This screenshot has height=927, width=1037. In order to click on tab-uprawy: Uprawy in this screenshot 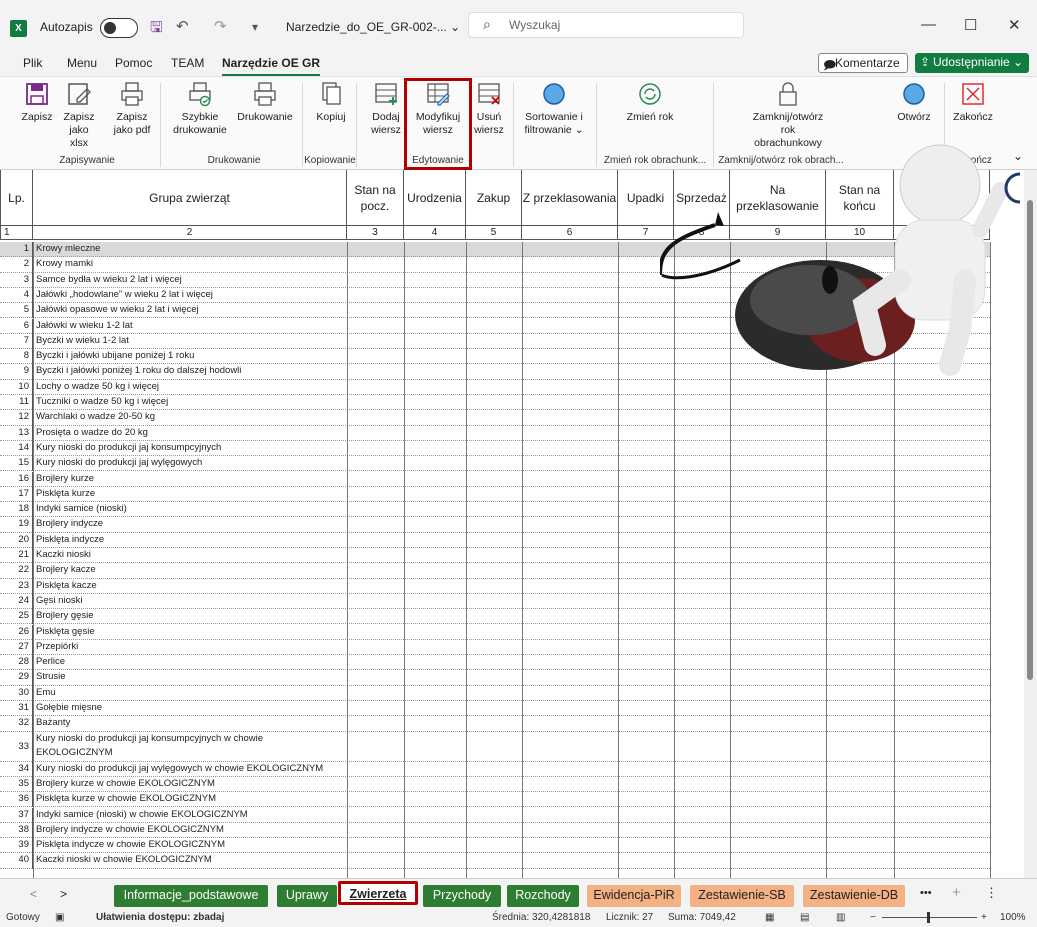, I will do `click(307, 896)`.